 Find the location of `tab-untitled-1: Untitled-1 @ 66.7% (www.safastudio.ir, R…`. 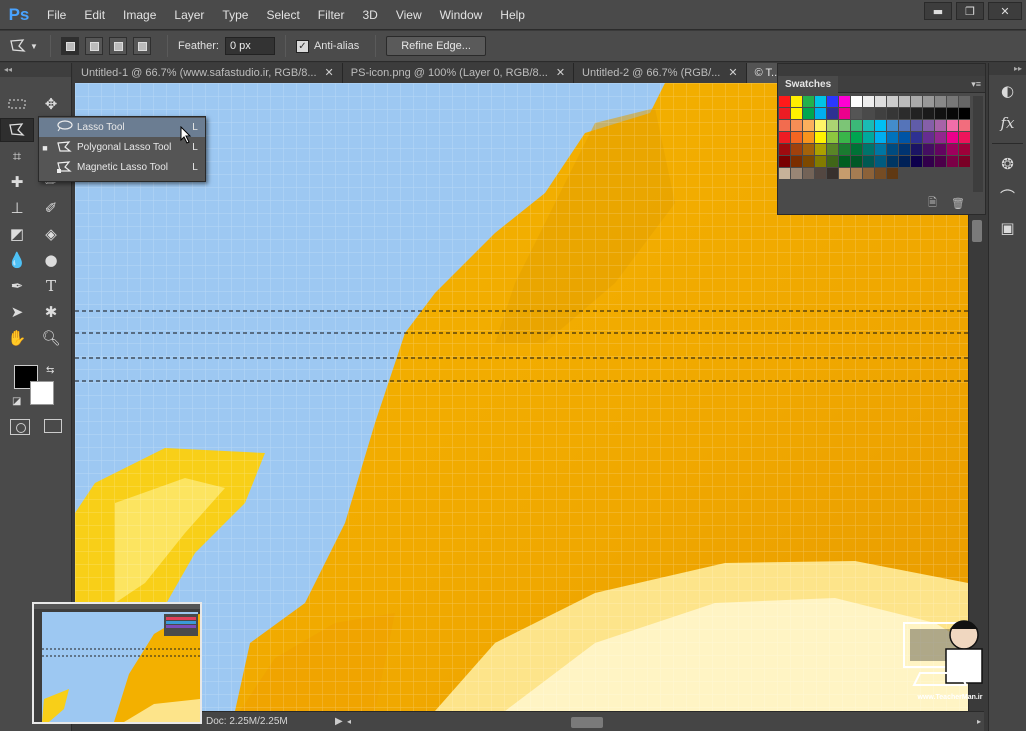

tab-untitled-1: Untitled-1 @ 66.7% (www.safastudio.ir, R… is located at coordinates (208, 73).